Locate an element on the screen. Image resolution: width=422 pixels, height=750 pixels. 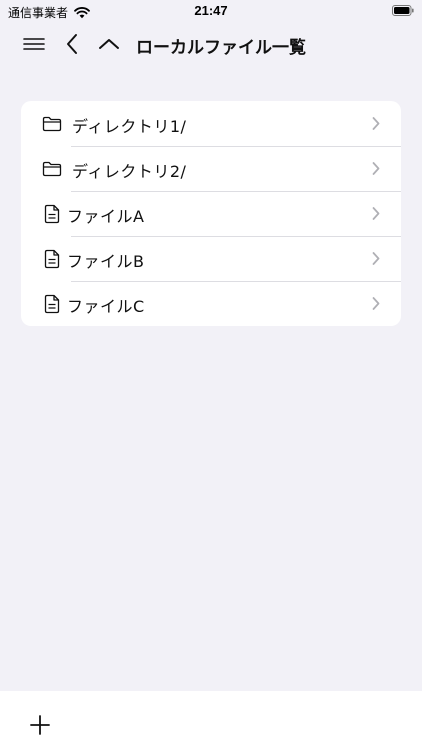
chevron-left-icon is located at coordinates (72, 44).